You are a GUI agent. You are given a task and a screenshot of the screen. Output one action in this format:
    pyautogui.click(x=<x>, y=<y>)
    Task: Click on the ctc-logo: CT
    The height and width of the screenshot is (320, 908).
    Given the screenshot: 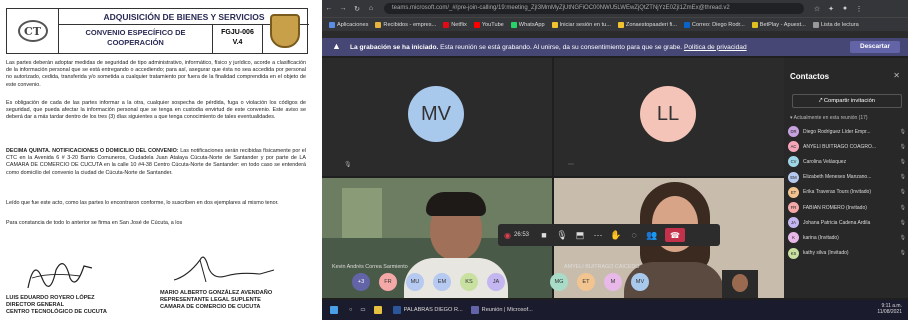 What is the action you would take?
    pyautogui.click(x=33, y=31)
    